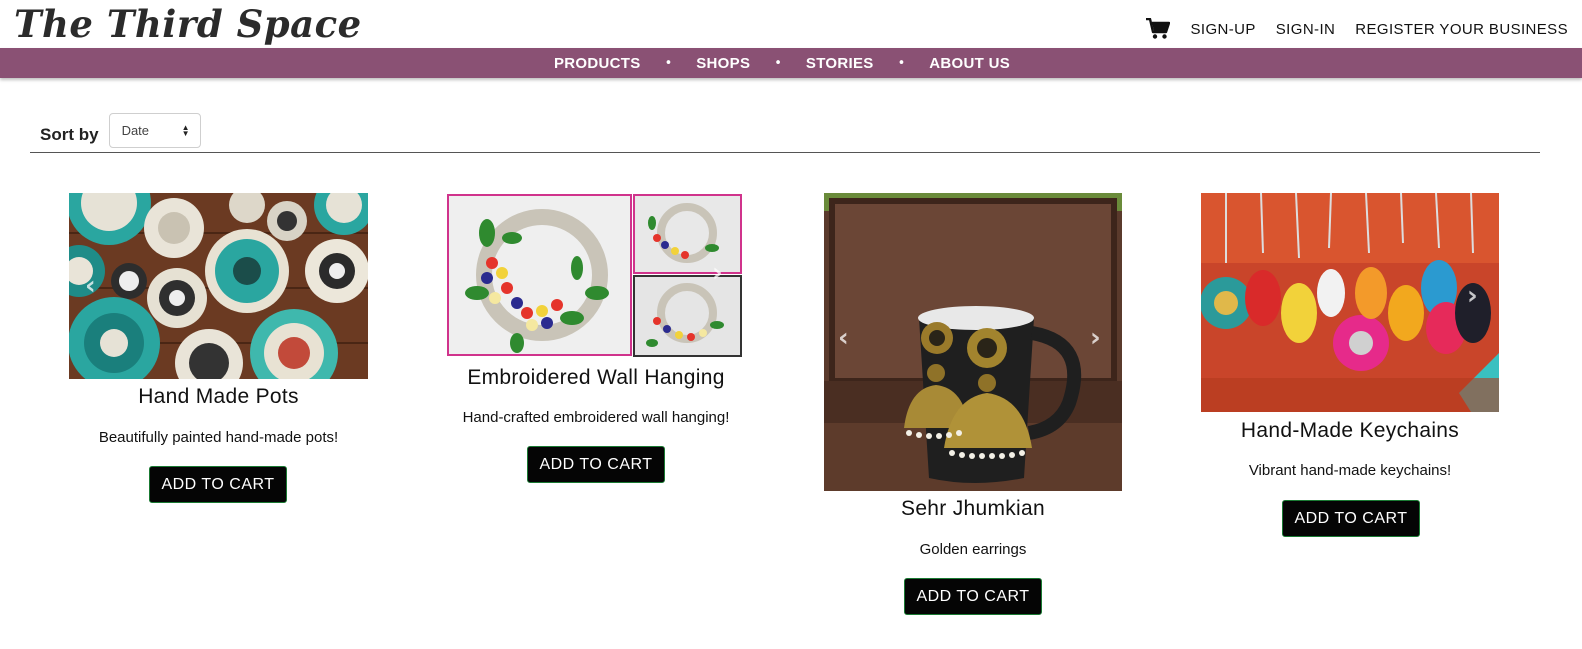  What do you see at coordinates (973, 509) in the screenshot?
I see `product-title: Sehr Jhumkian` at bounding box center [973, 509].